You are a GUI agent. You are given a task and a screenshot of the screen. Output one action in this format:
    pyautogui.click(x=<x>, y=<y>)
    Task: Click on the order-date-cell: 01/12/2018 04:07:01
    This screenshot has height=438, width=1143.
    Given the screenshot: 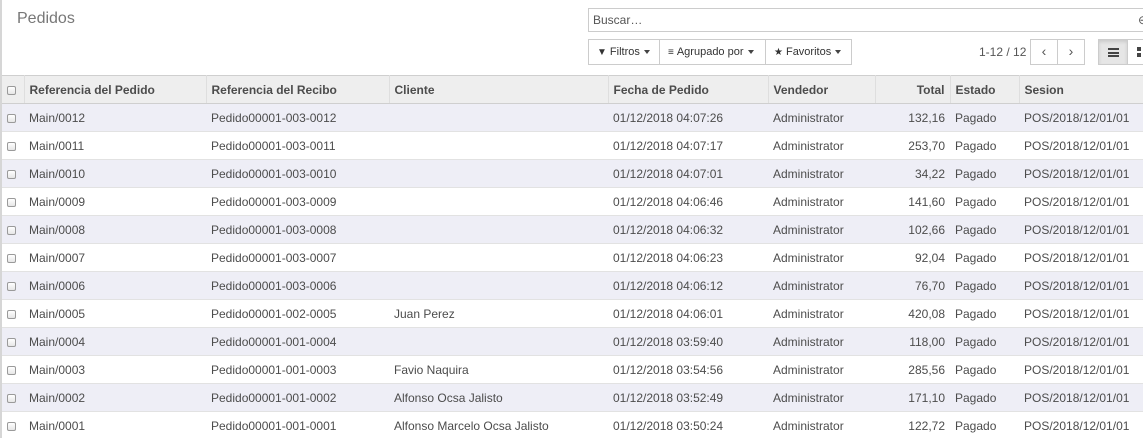 What is the action you would take?
    pyautogui.click(x=688, y=173)
    